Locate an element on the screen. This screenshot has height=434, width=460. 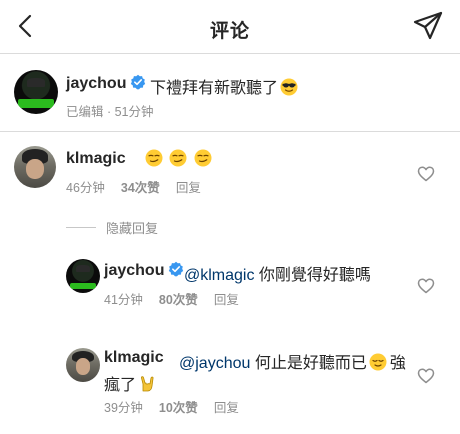
like-count: 10次赞 is located at coordinates (178, 408).